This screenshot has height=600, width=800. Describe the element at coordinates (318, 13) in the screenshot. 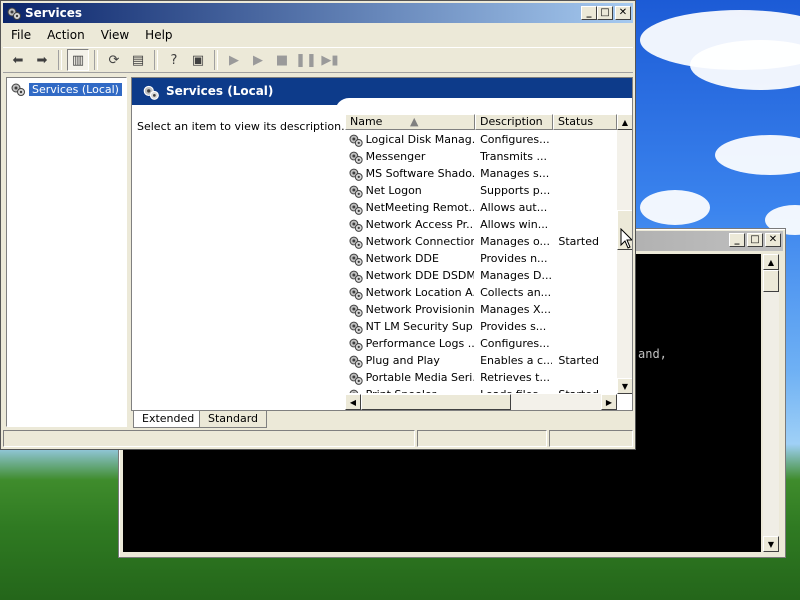

I see `title-bar: Services _ □ ✕` at that location.